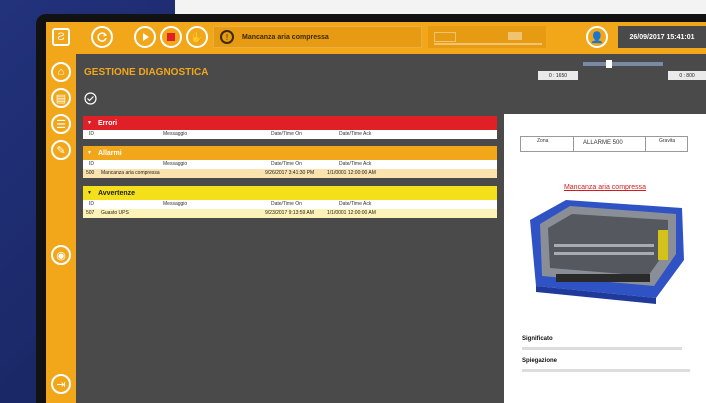 The width and height of the screenshot is (706, 403). What do you see at coordinates (487, 37) in the screenshot?
I see `device-status-bar` at bounding box center [487, 37].